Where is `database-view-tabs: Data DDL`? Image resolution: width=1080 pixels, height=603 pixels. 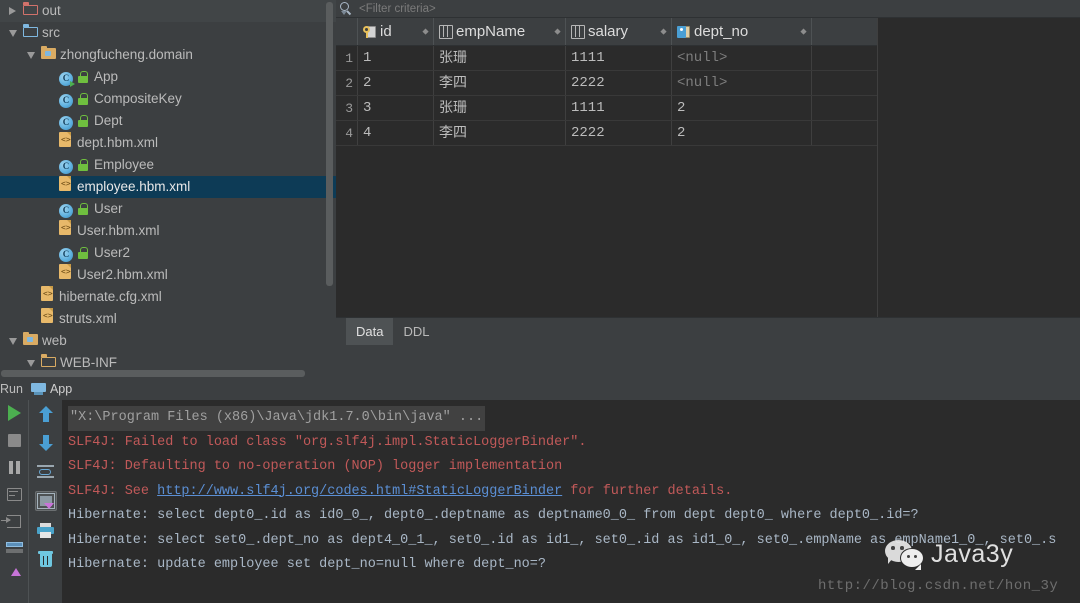 database-view-tabs: Data DDL is located at coordinates (708, 331).